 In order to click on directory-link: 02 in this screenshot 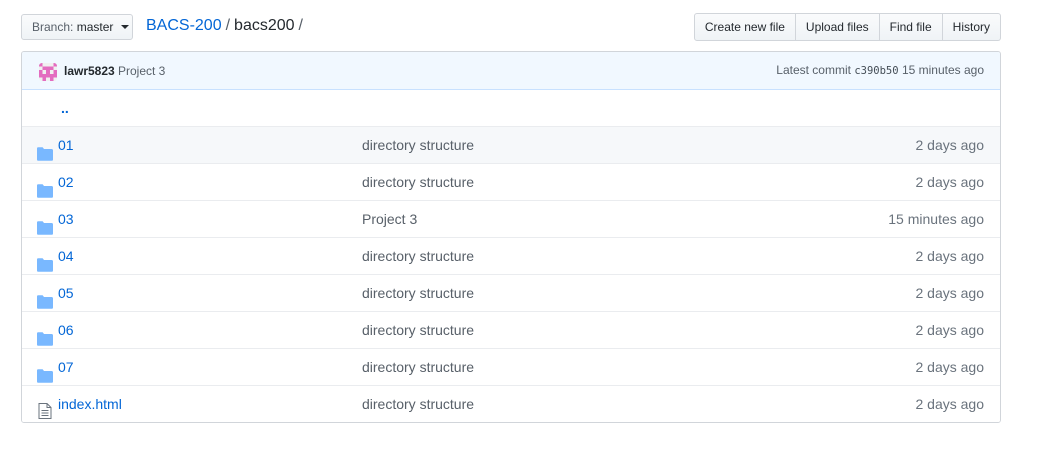, I will do `click(66, 182)`.